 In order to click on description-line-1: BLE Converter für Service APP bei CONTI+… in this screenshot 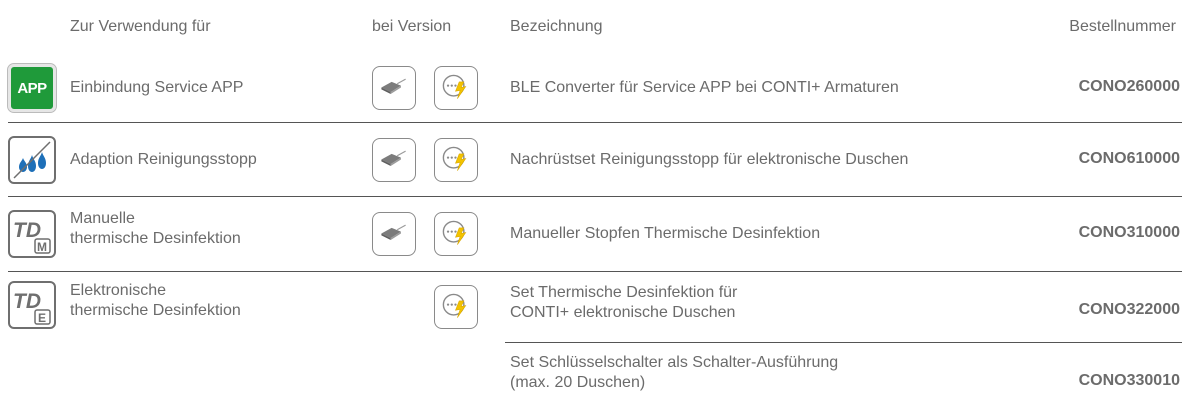, I will do `click(704, 87)`.